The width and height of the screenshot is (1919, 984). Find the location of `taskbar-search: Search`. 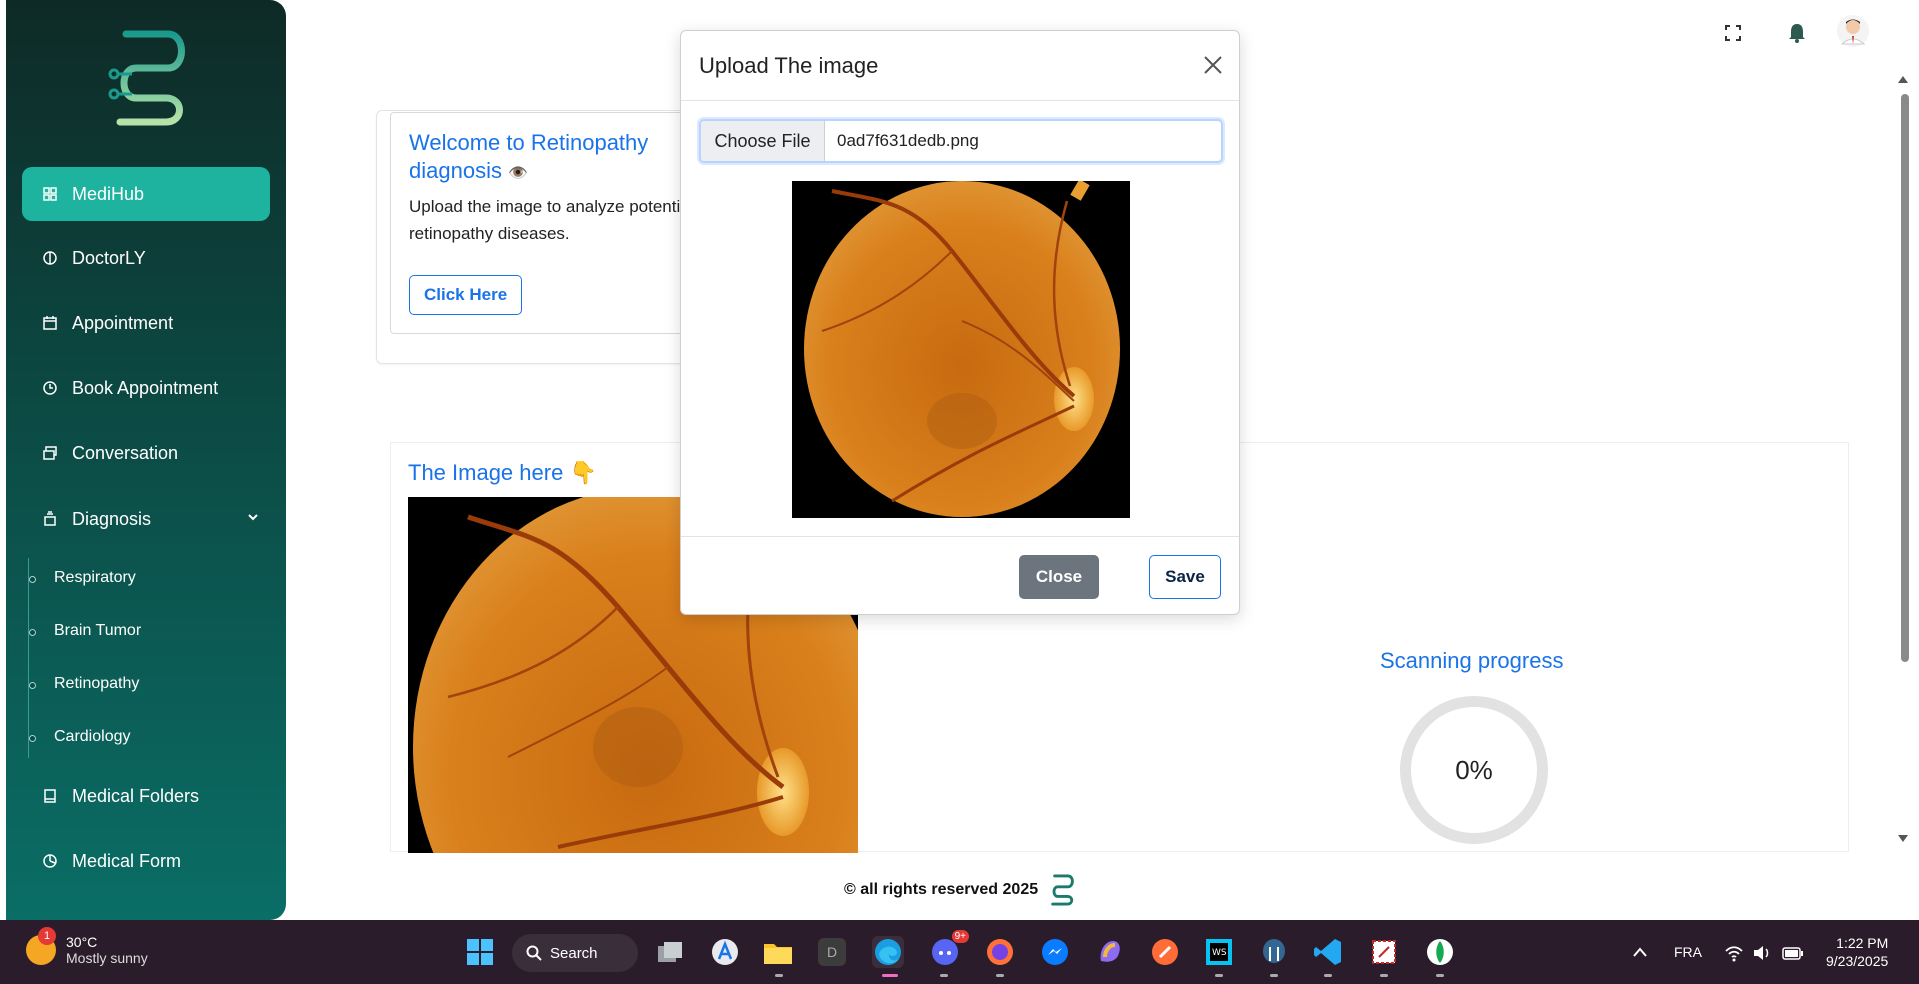

taskbar-search: Search is located at coordinates (575, 953).